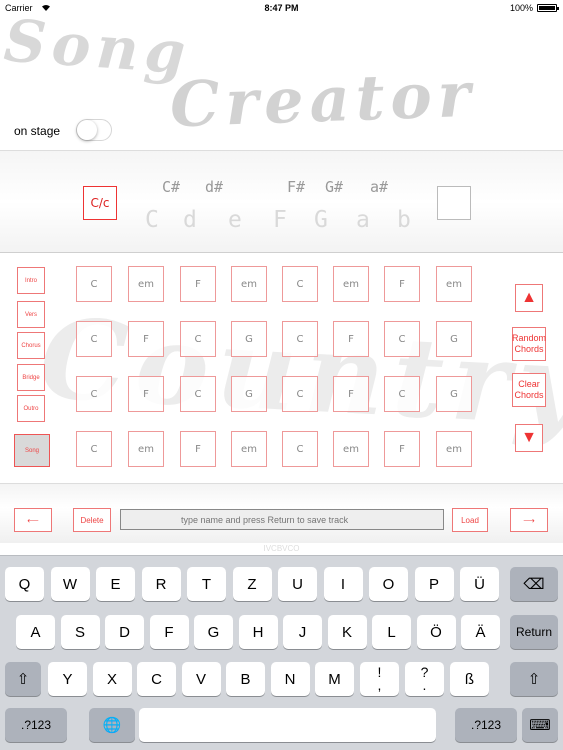 The image size is (563, 750). Describe the element at coordinates (534, 679) in the screenshot. I see `shift-right-icon: ⇧` at that location.